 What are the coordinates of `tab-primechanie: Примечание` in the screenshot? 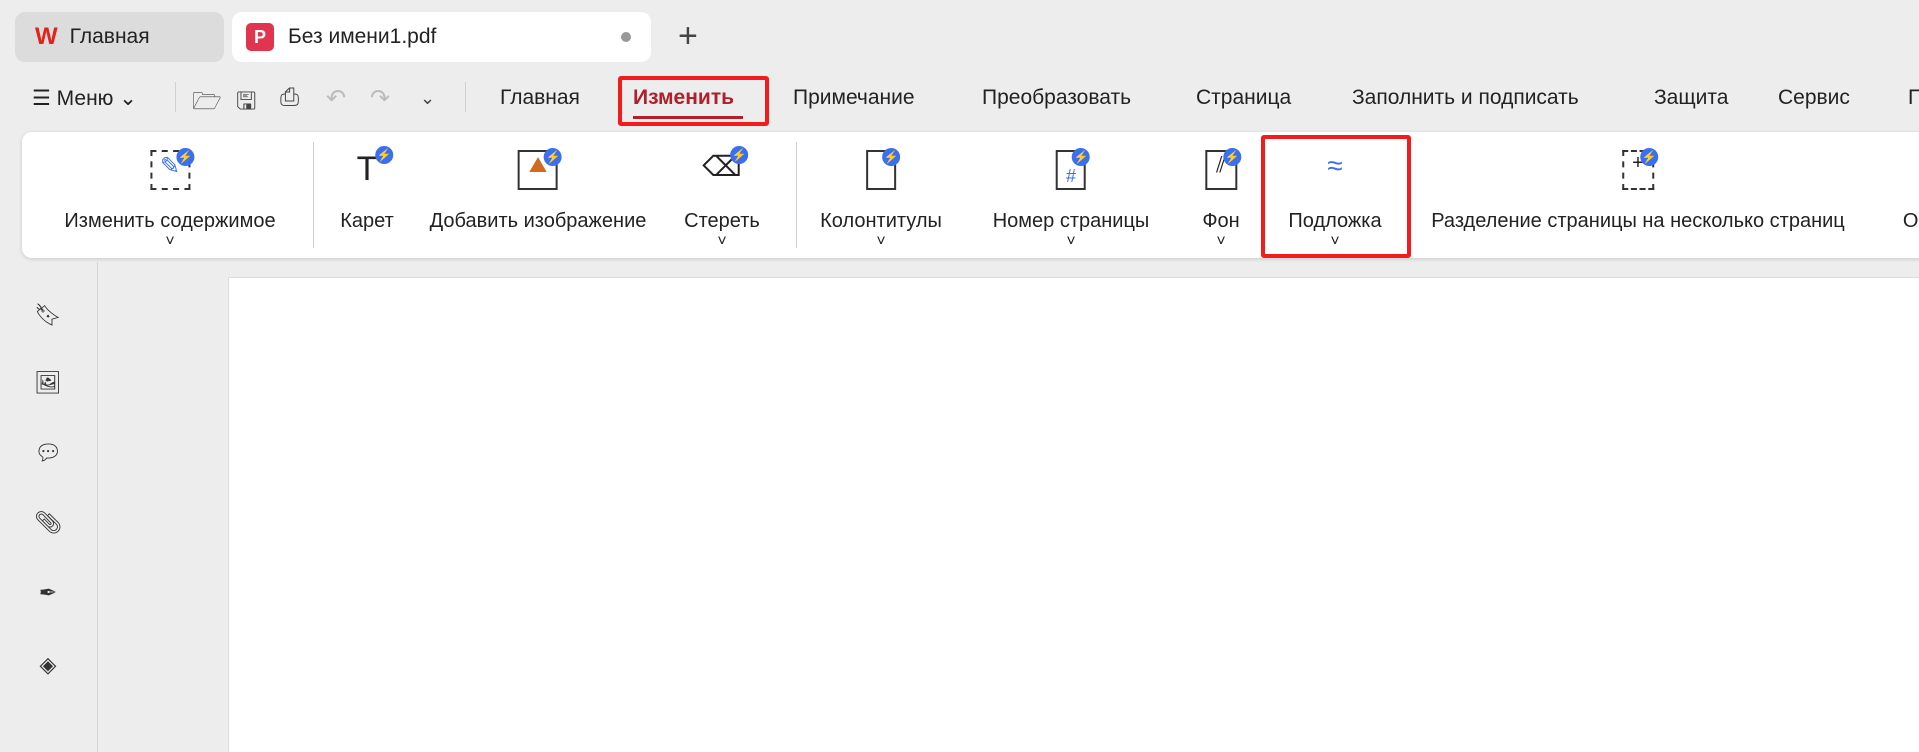 It's located at (854, 98).